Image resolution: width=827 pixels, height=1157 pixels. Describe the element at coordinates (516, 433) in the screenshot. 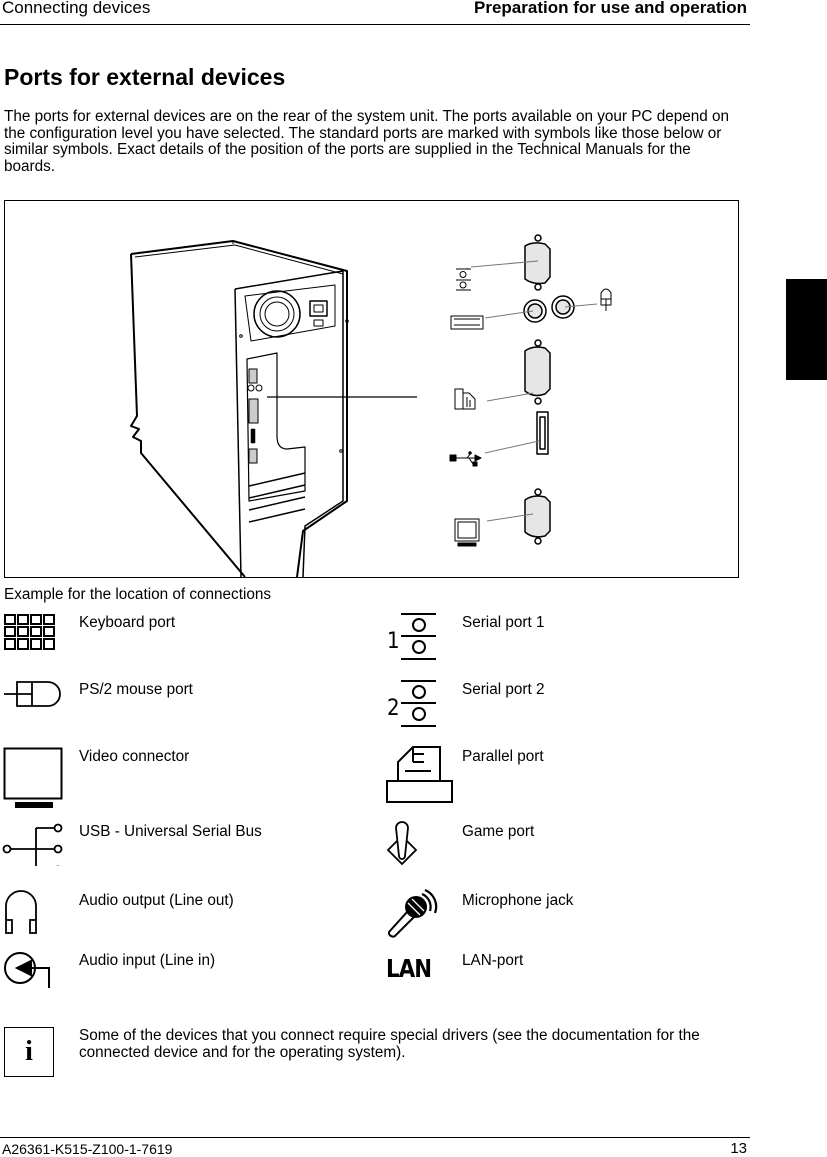

I see `usb-connector` at that location.